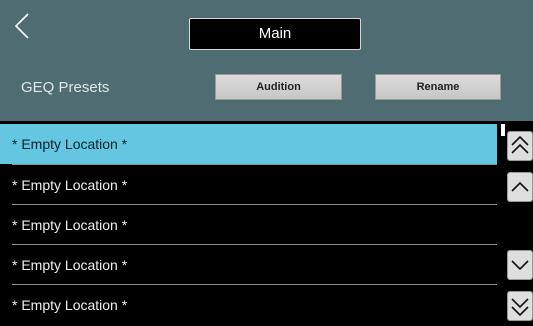 The width and height of the screenshot is (533, 326). I want to click on scroll-down-button, so click(520, 265).